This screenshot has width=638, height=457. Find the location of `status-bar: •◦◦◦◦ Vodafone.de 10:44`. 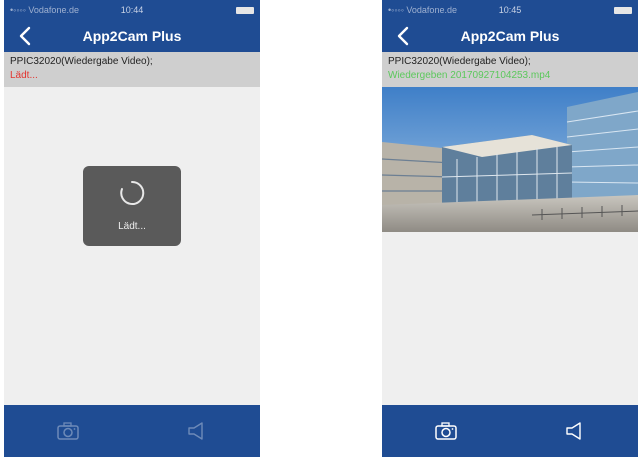

status-bar: •◦◦◦◦ Vodafone.de 10:44 is located at coordinates (132, 10).